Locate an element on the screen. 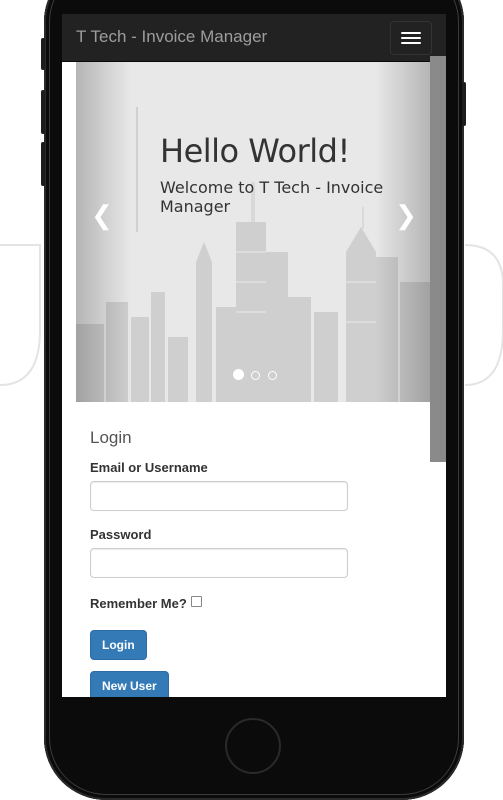 This screenshot has height=800, width=503. phone-power-button is located at coordinates (464, 104).